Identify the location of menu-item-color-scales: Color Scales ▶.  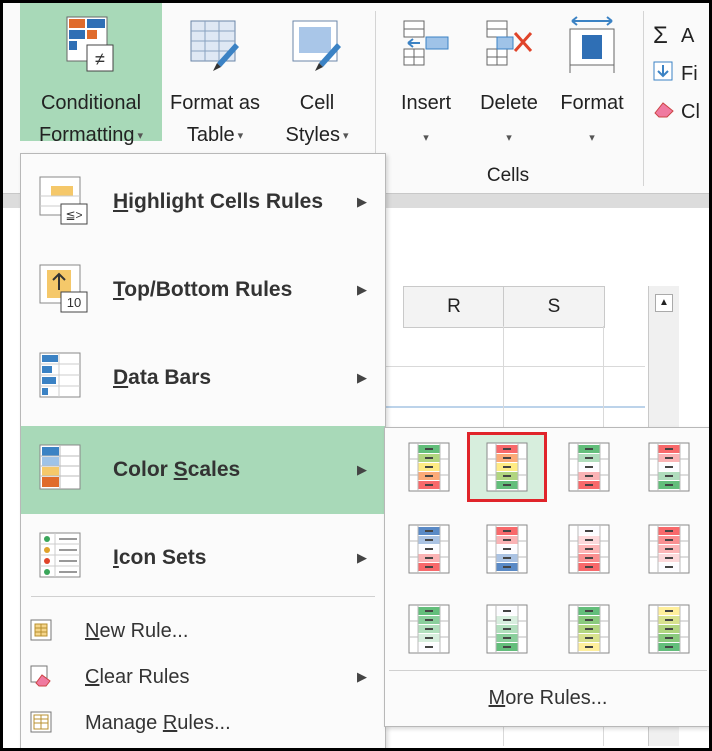
(203, 470).